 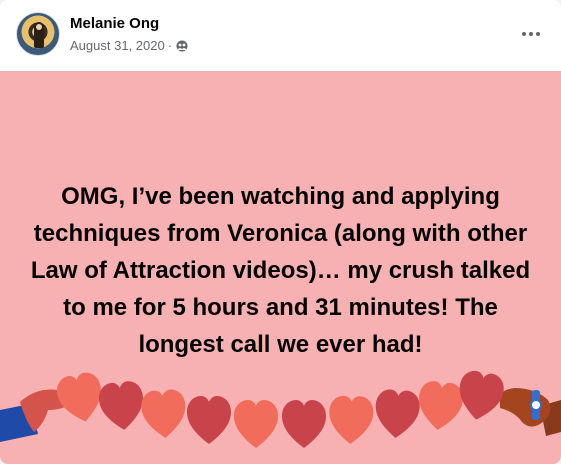 What do you see at coordinates (525, 407) in the screenshot?
I see `right-hand` at bounding box center [525, 407].